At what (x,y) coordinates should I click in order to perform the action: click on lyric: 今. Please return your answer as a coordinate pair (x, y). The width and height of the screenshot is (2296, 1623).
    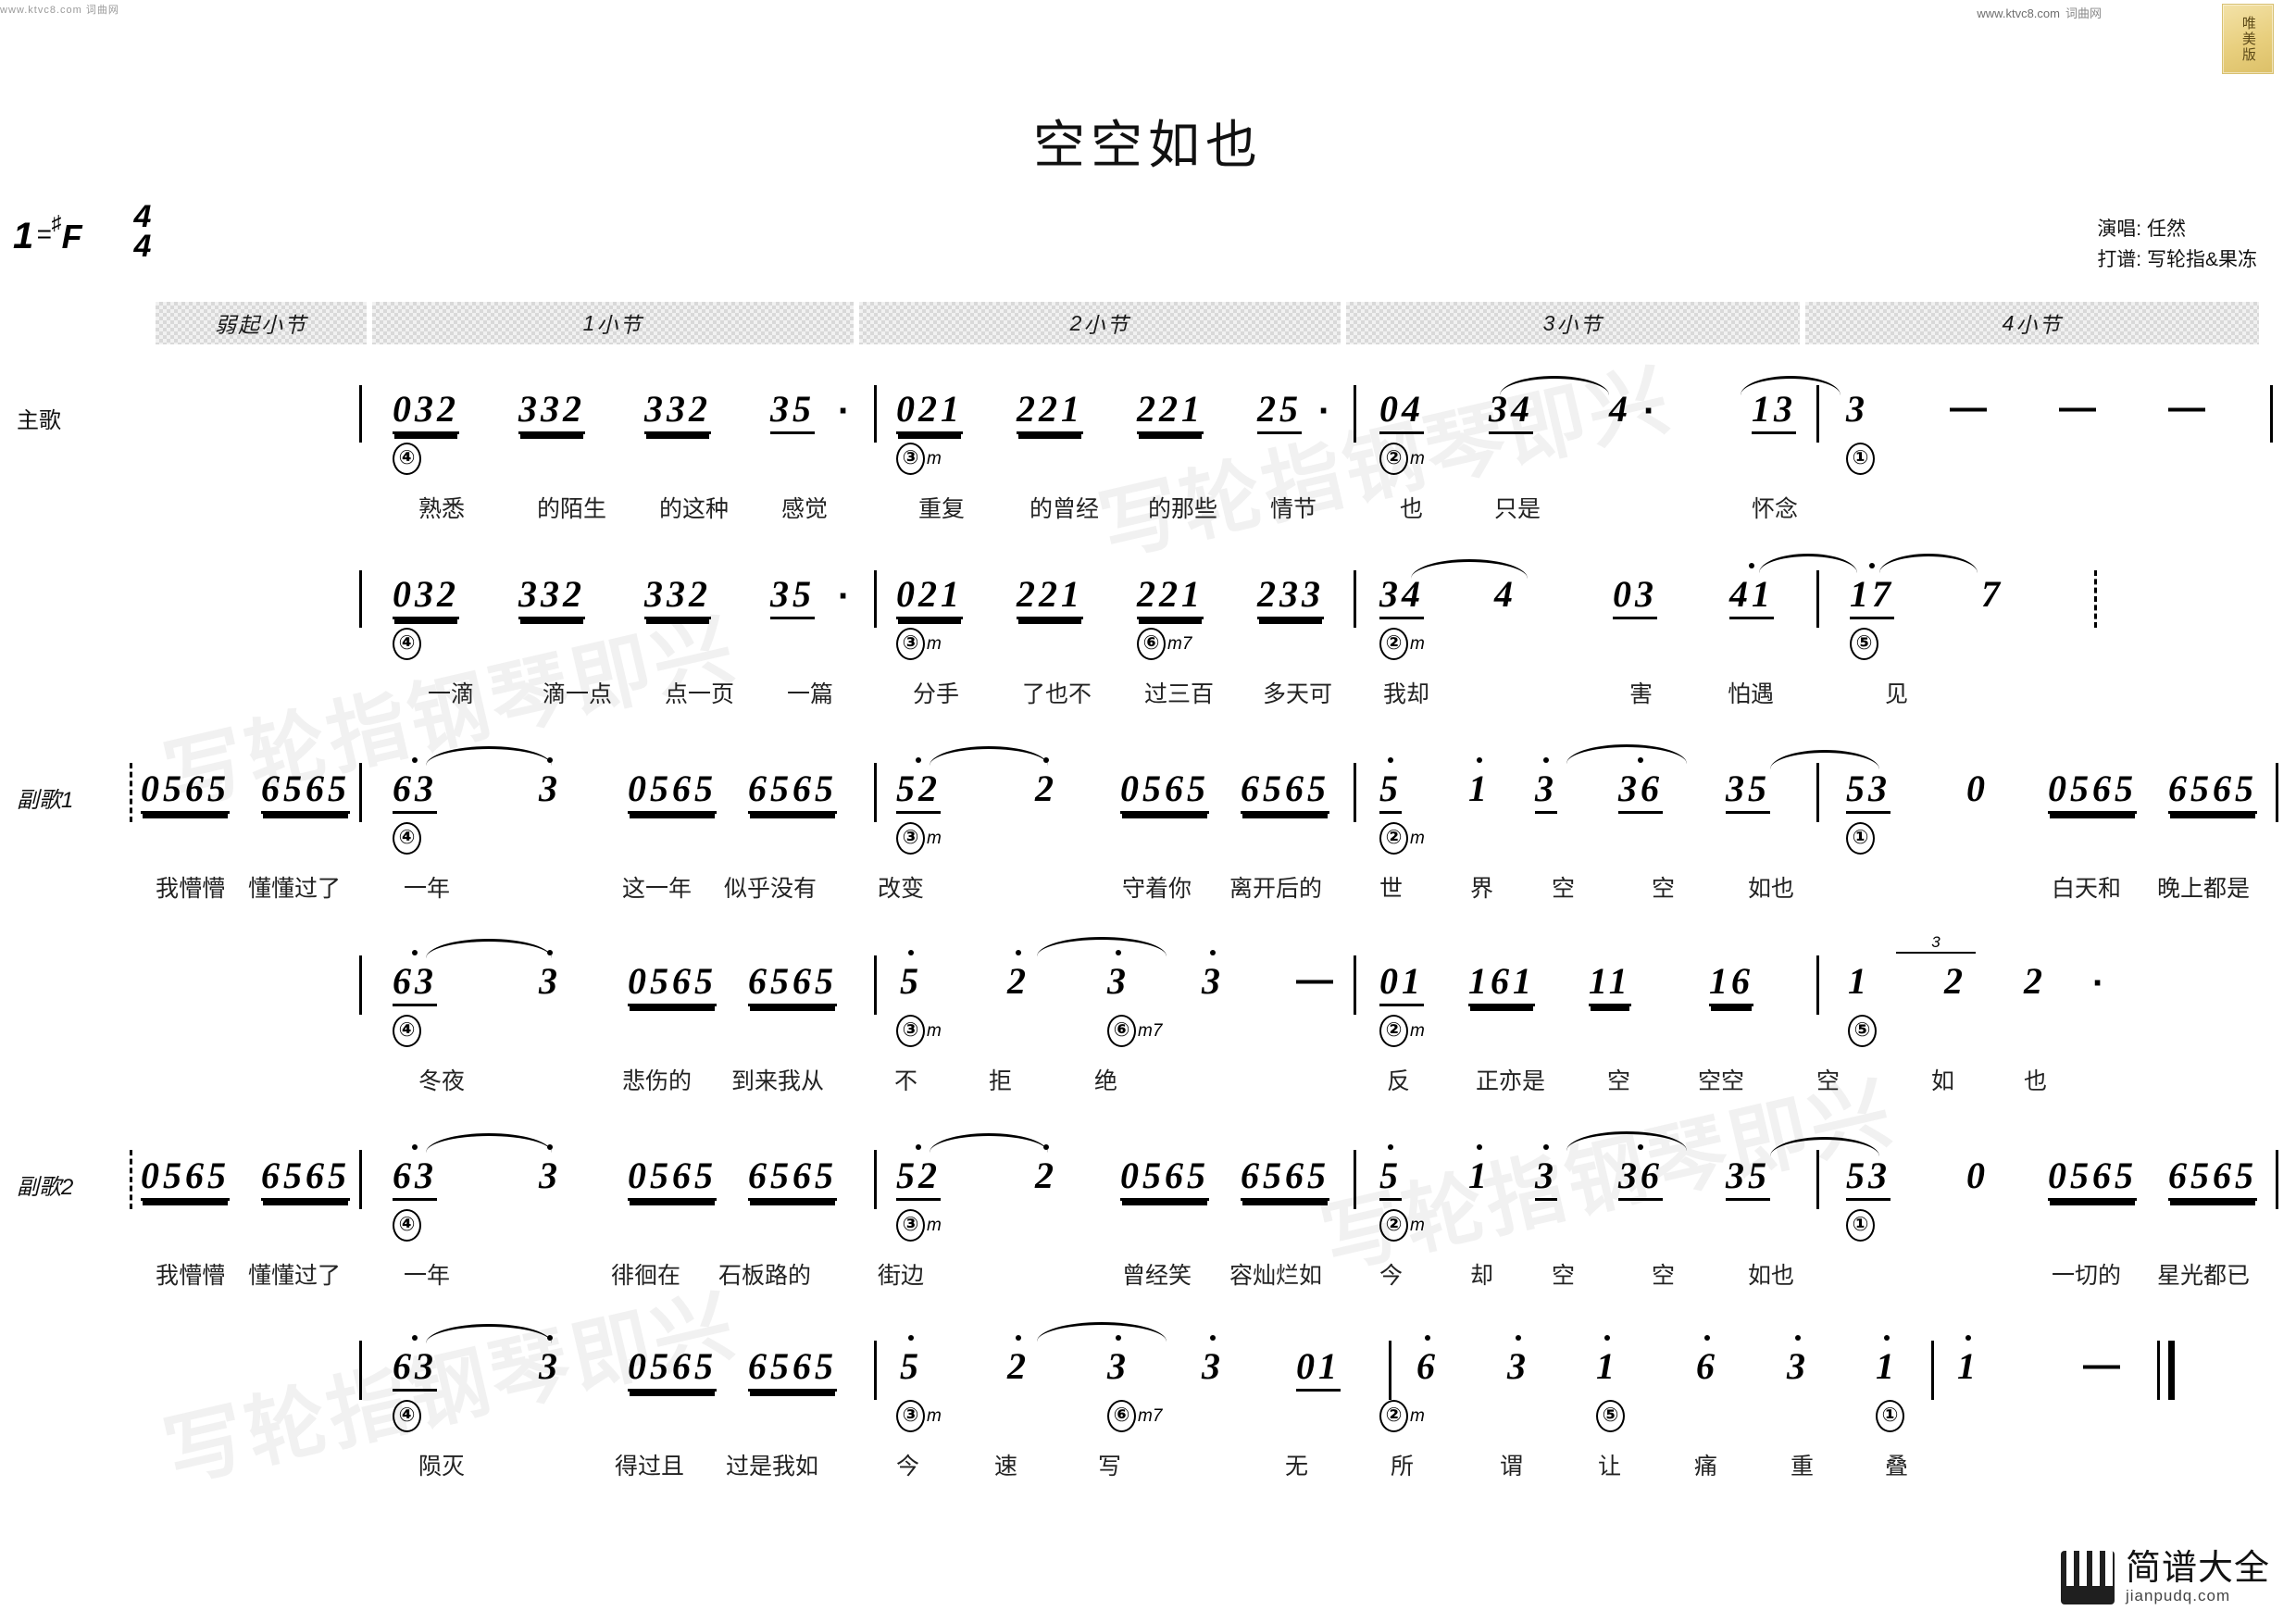
    Looking at the image, I should click on (908, 1466).